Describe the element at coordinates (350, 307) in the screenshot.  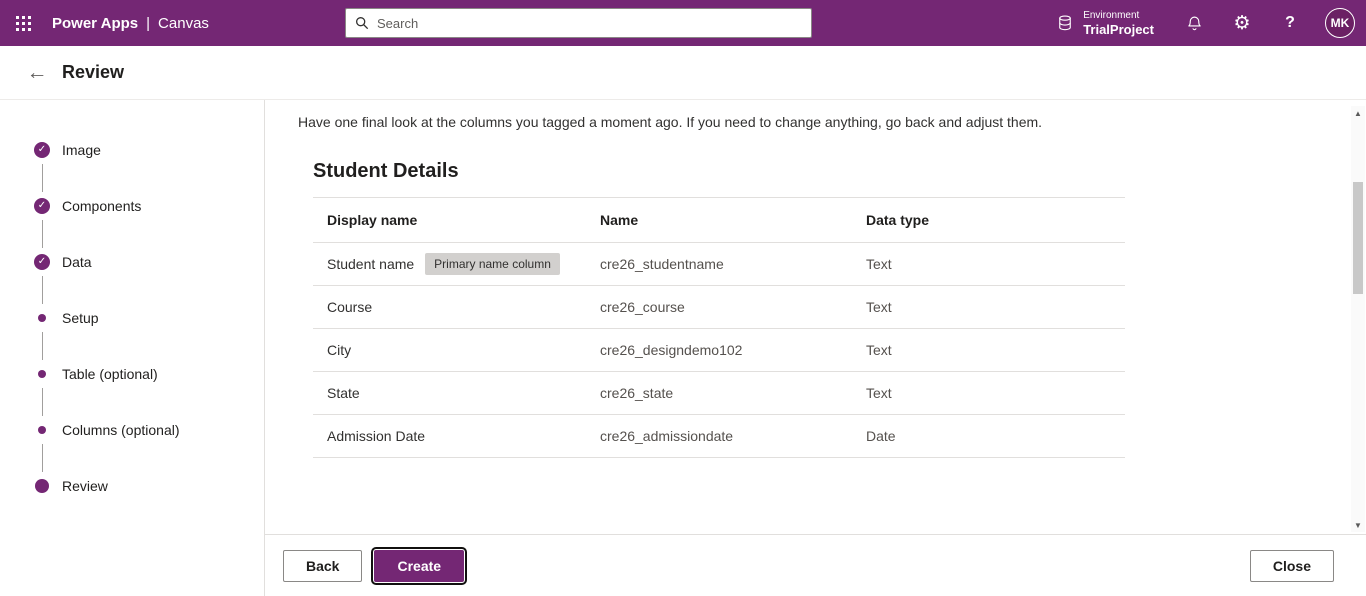
I see `cell-display-name: Course` at that location.